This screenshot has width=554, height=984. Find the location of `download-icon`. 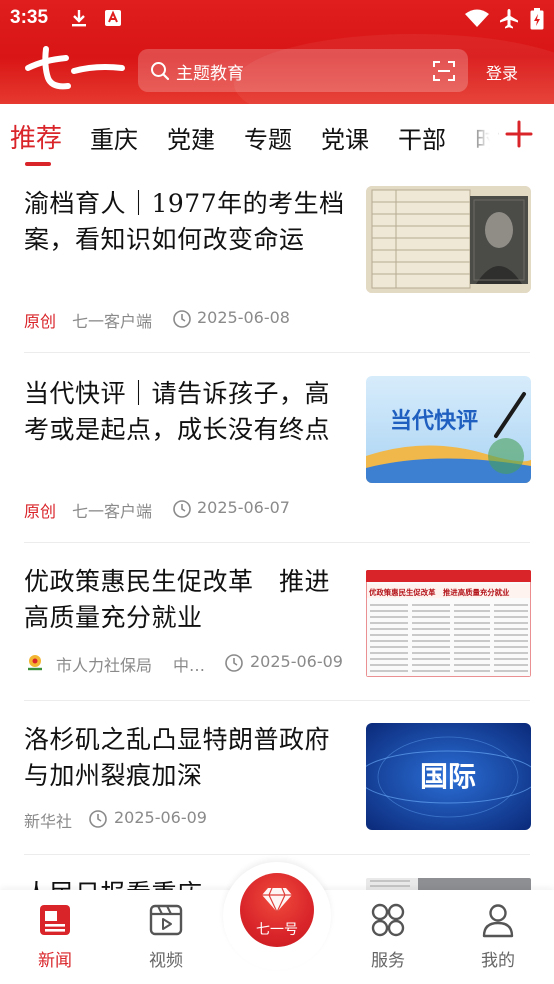

download-icon is located at coordinates (79, 18).